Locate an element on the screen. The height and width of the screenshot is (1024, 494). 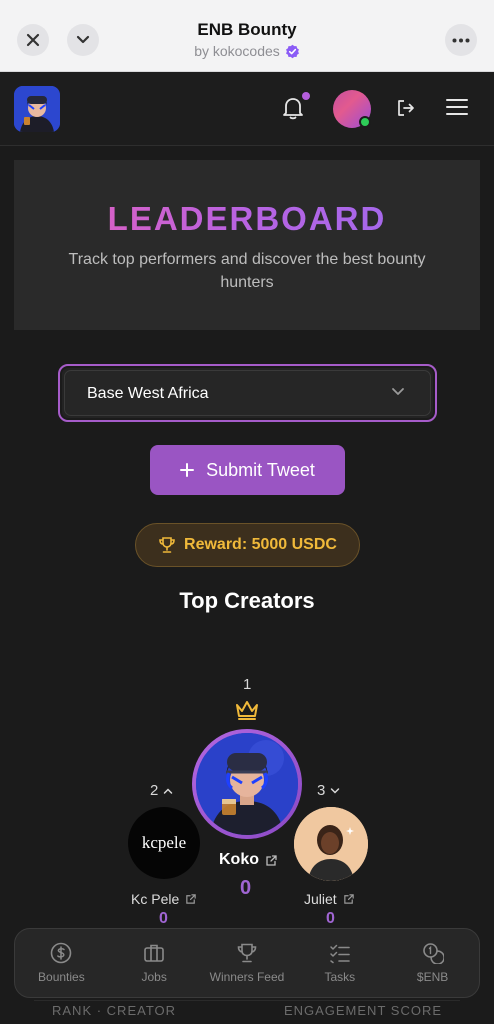
submit-tweet-button: Submit Tweet is located at coordinates (247, 470).